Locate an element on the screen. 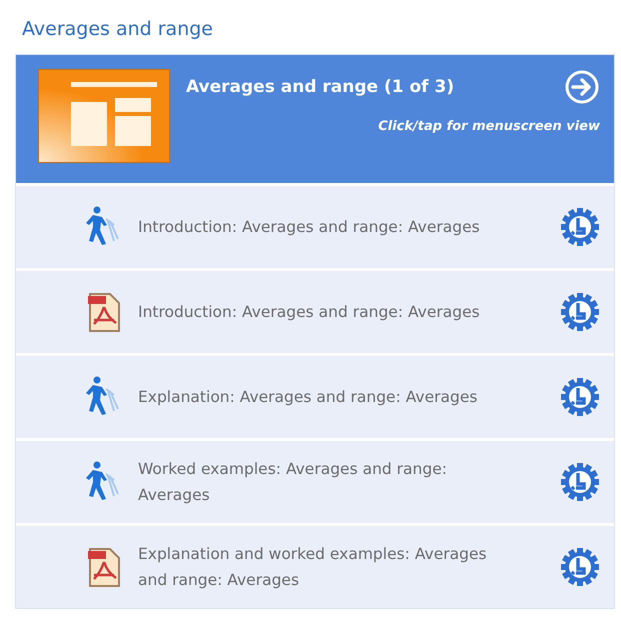 The image size is (621, 629). resource-row: Explanation and worked examples: Averages and range: Averages is located at coordinates (315, 567).